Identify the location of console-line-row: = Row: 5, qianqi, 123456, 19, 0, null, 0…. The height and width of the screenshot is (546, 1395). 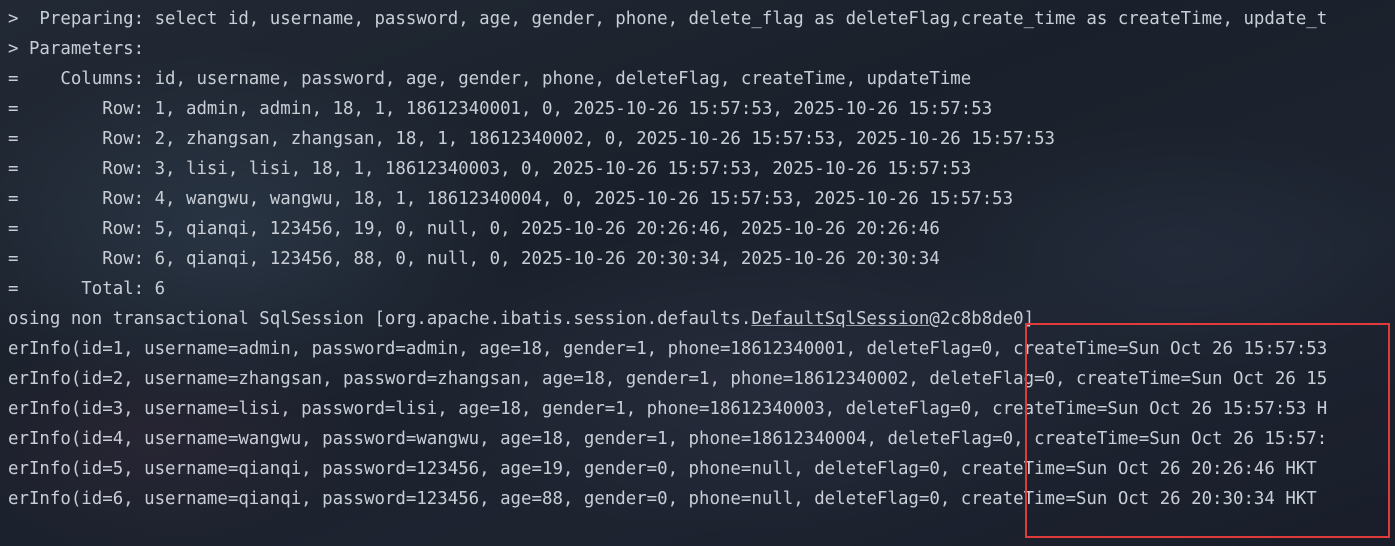
(474, 229).